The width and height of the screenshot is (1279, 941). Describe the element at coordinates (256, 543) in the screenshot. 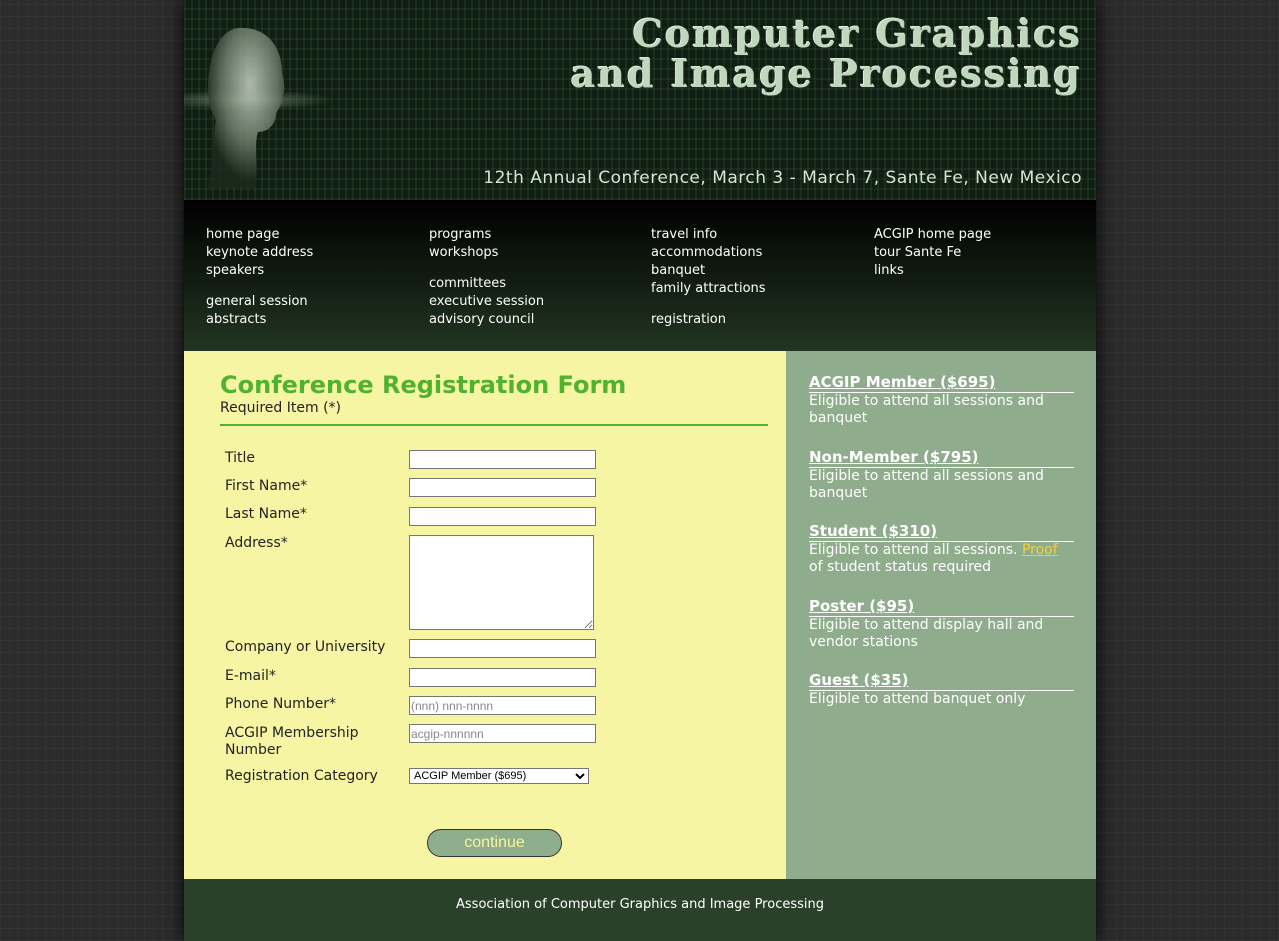

I see `address-label: Address*` at that location.